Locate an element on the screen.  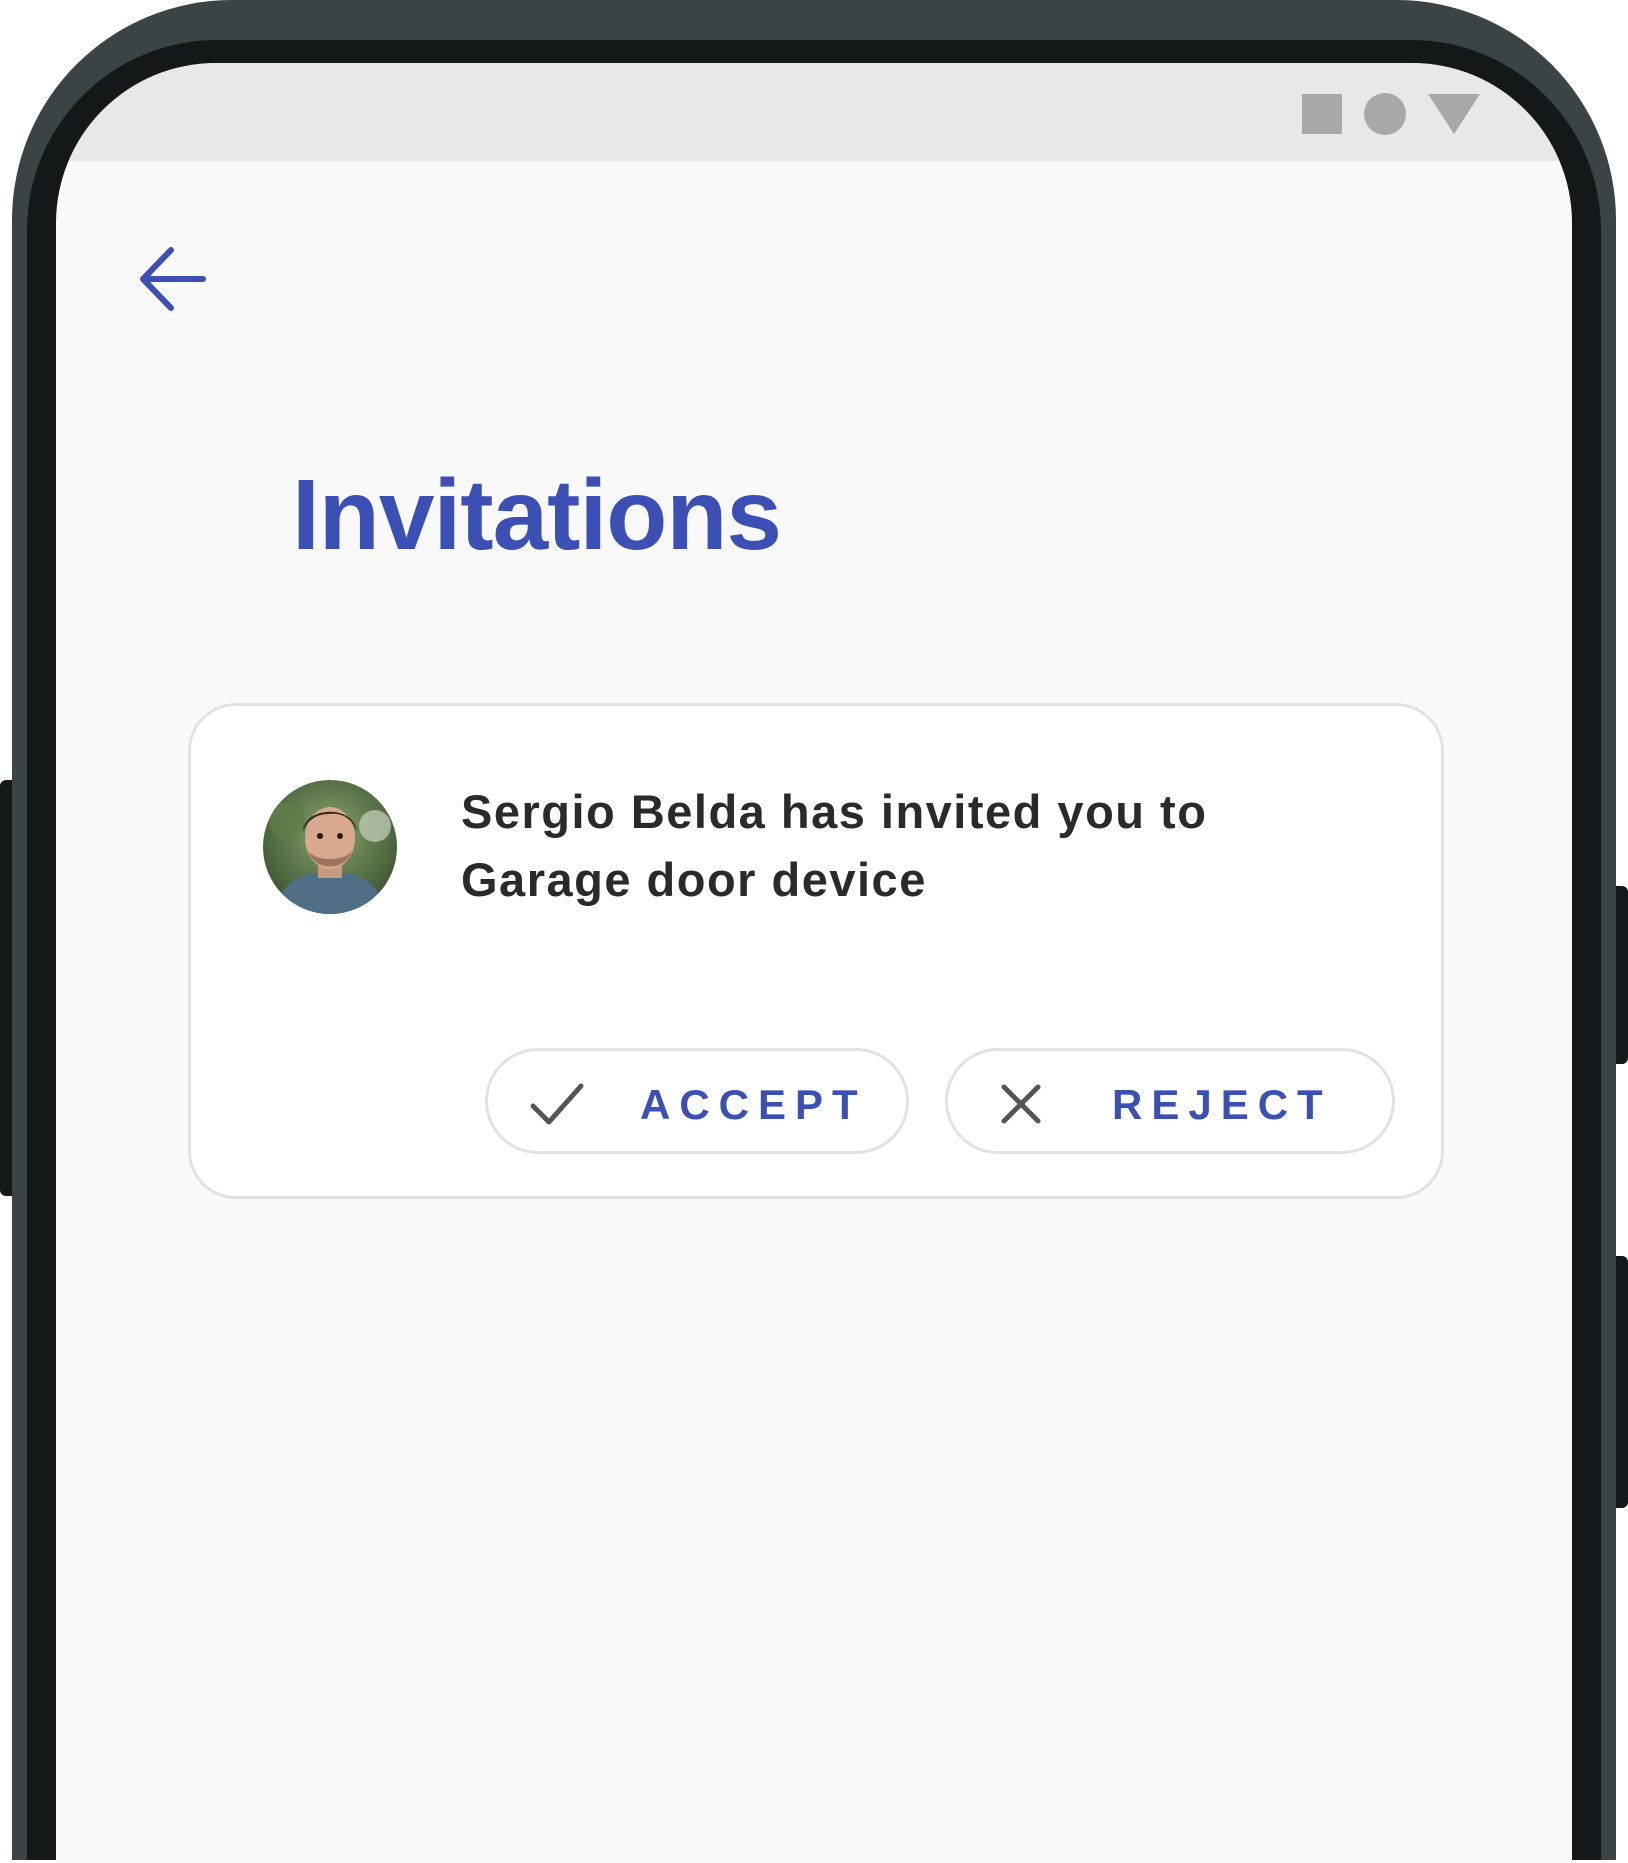
status-bar is located at coordinates (814, 112).